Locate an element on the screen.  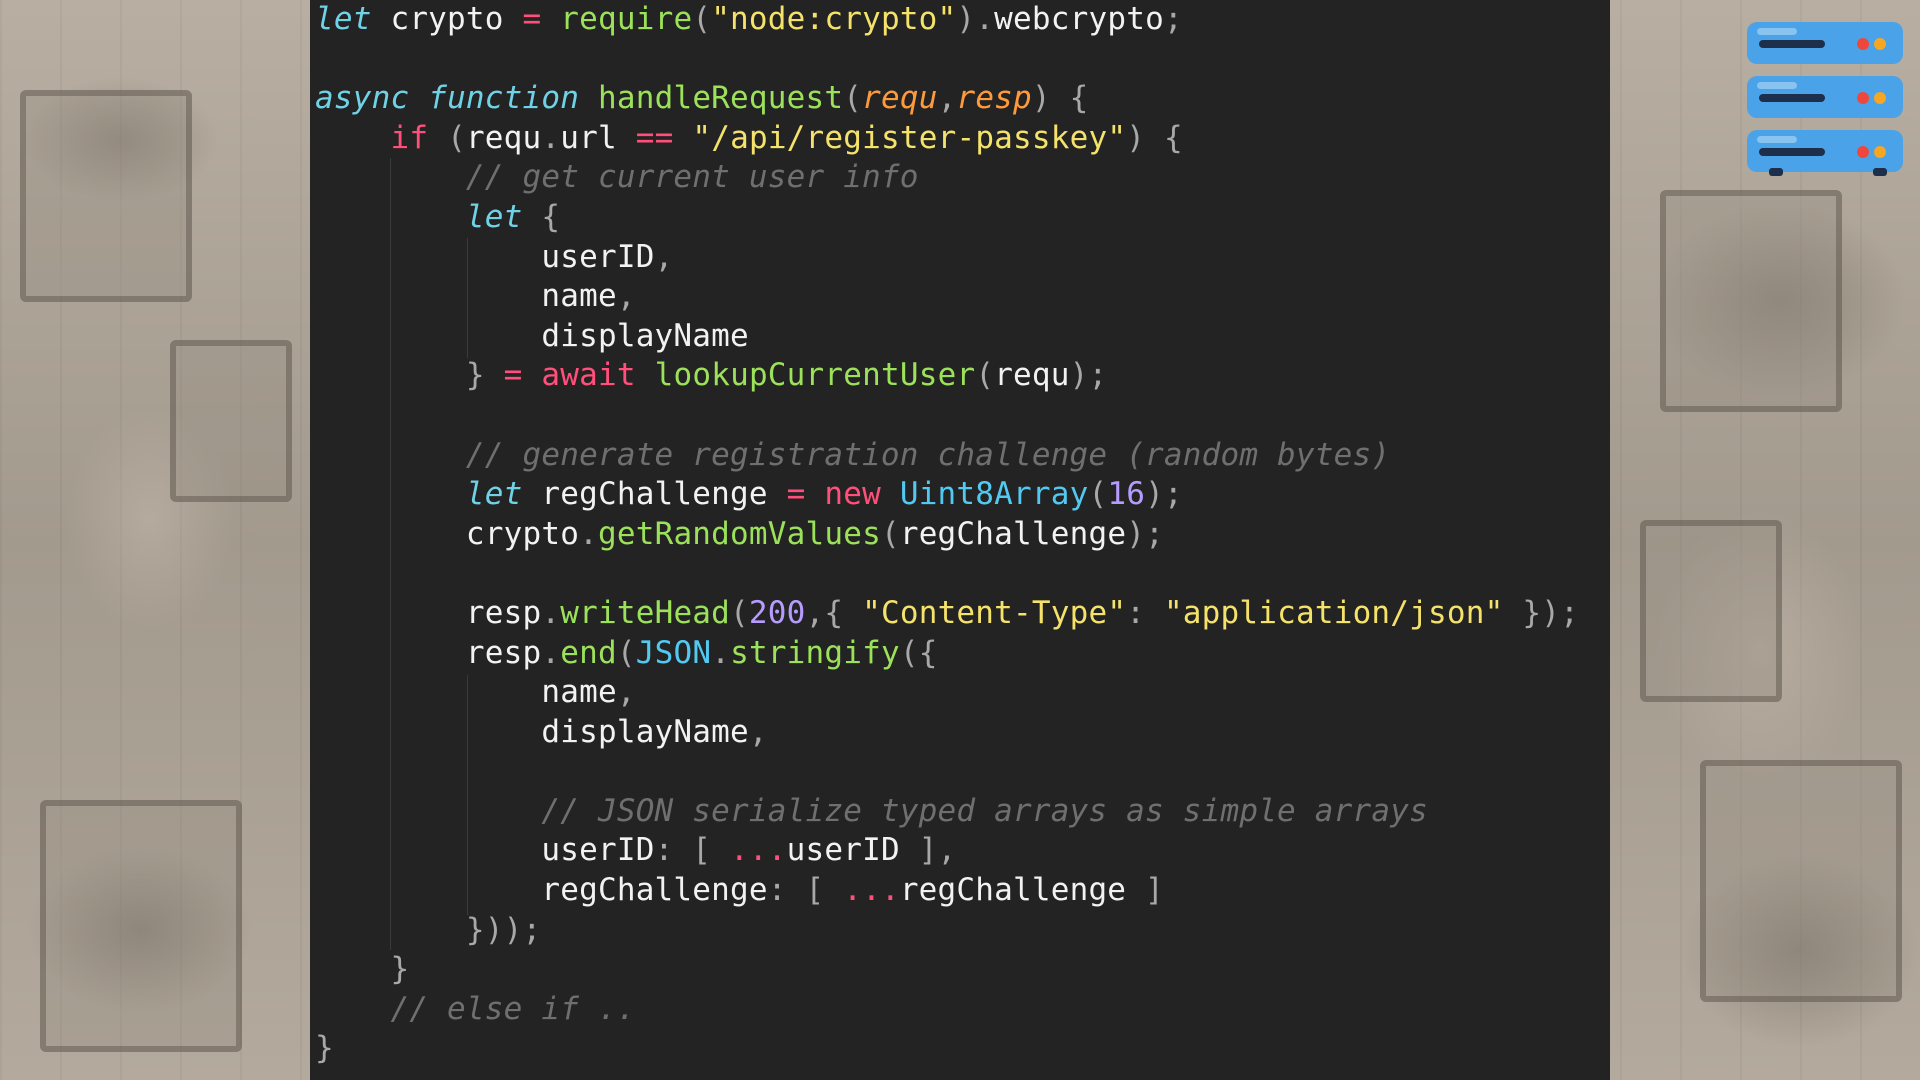
code-token: ); is located at coordinates (1088, 375).